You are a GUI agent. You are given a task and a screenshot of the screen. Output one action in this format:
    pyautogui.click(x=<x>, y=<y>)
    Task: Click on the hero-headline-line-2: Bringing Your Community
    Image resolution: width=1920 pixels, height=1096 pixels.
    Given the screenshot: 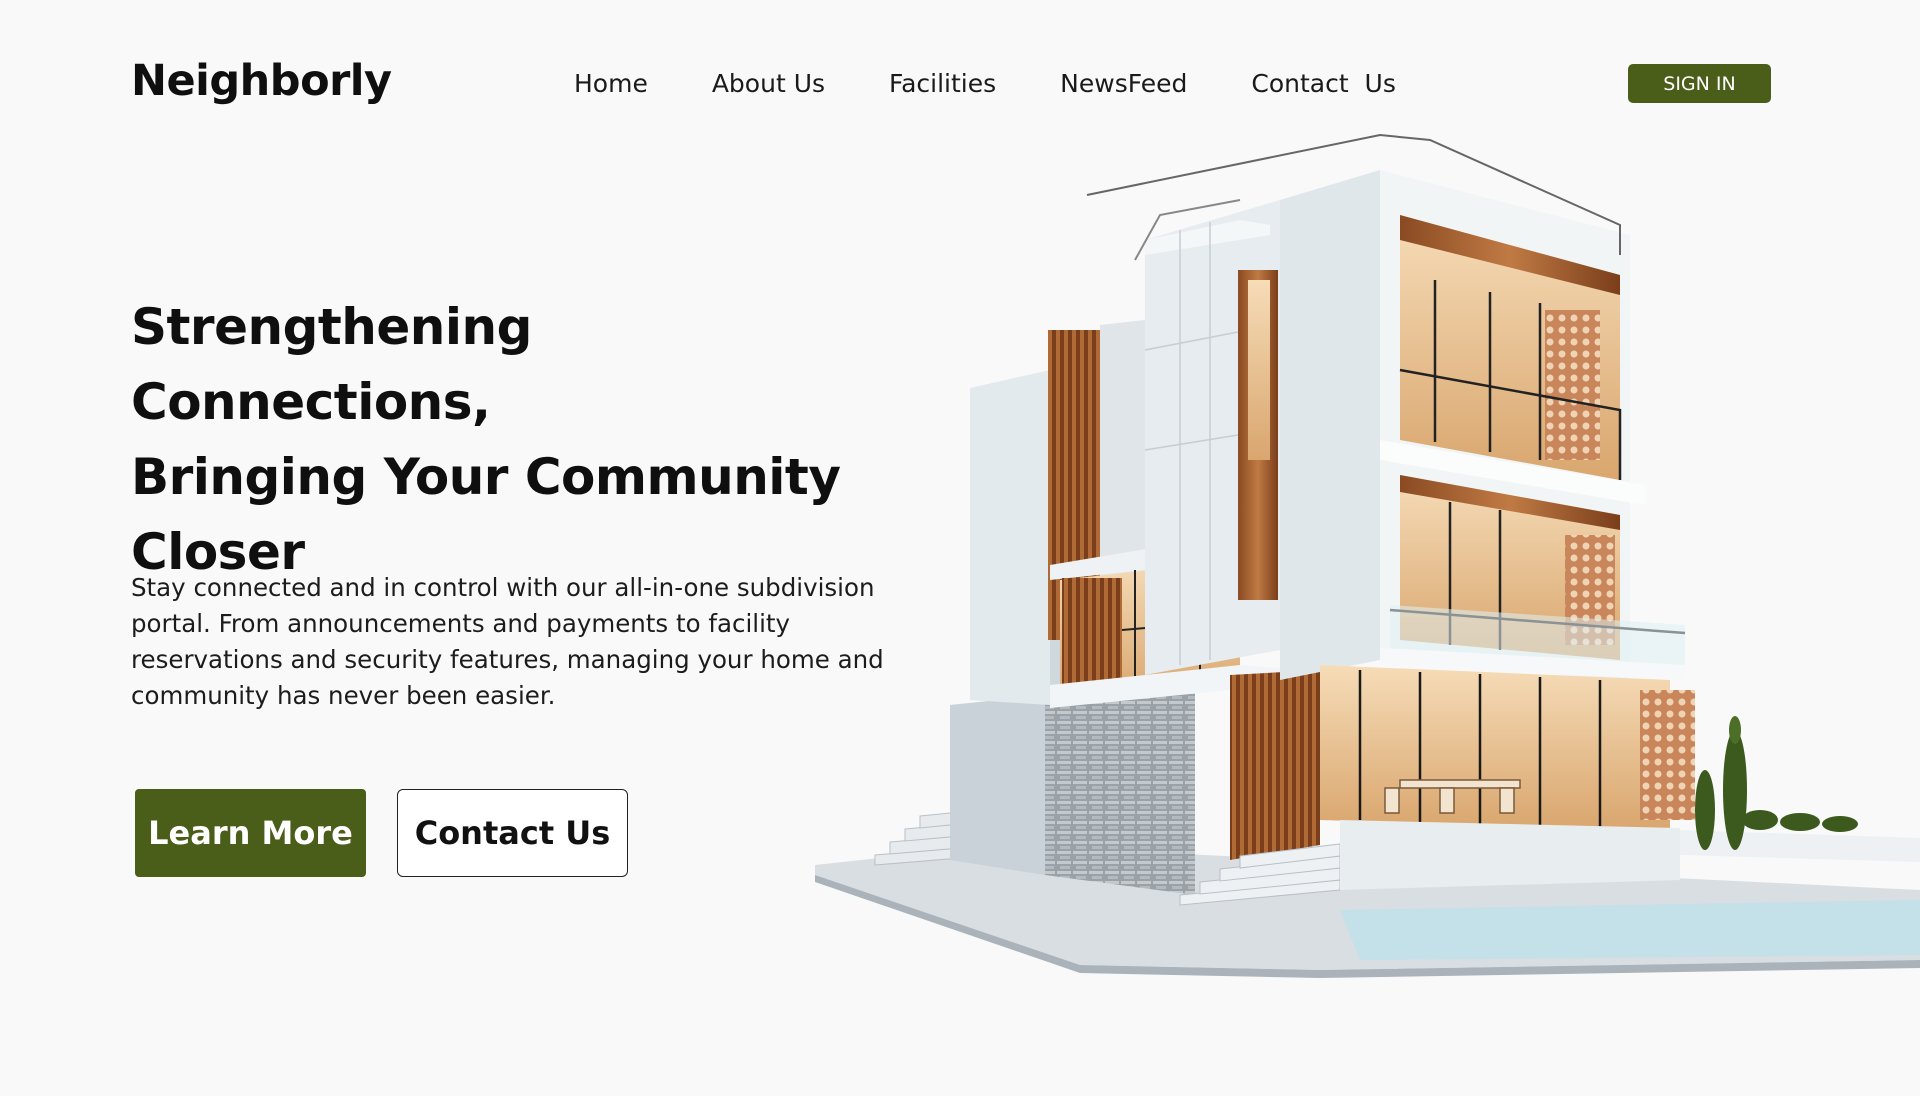 What is the action you would take?
    pyautogui.click(x=486, y=477)
    